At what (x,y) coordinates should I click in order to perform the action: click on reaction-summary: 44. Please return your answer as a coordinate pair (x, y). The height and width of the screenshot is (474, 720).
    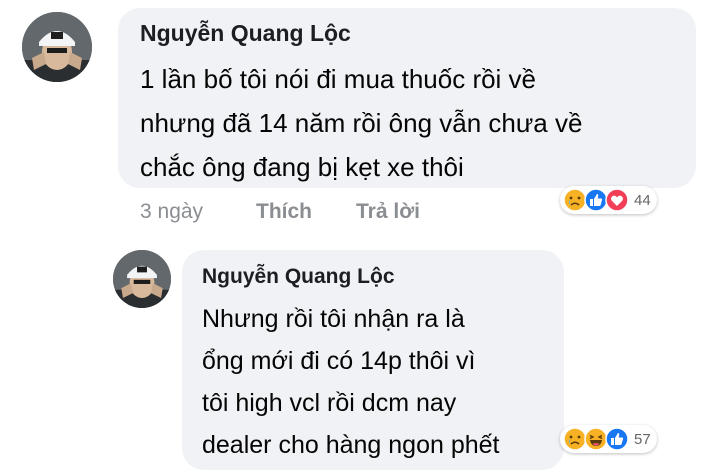
    Looking at the image, I should click on (608, 200).